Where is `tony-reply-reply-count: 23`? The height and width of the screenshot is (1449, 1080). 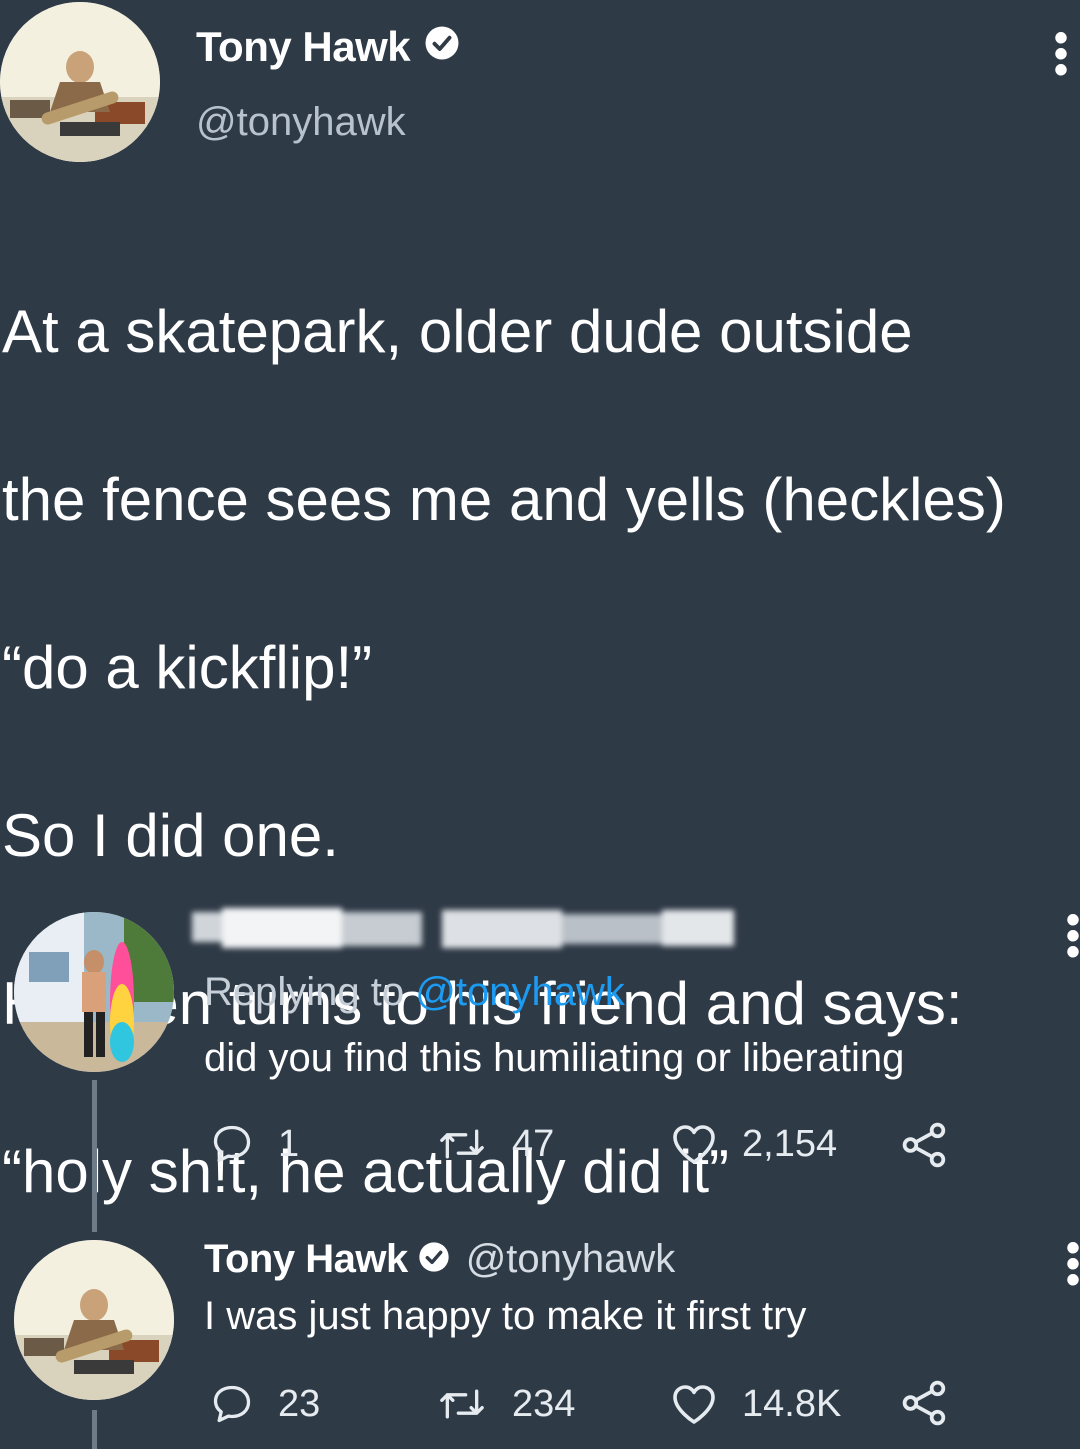 tony-reply-reply-count: 23 is located at coordinates (299, 1403).